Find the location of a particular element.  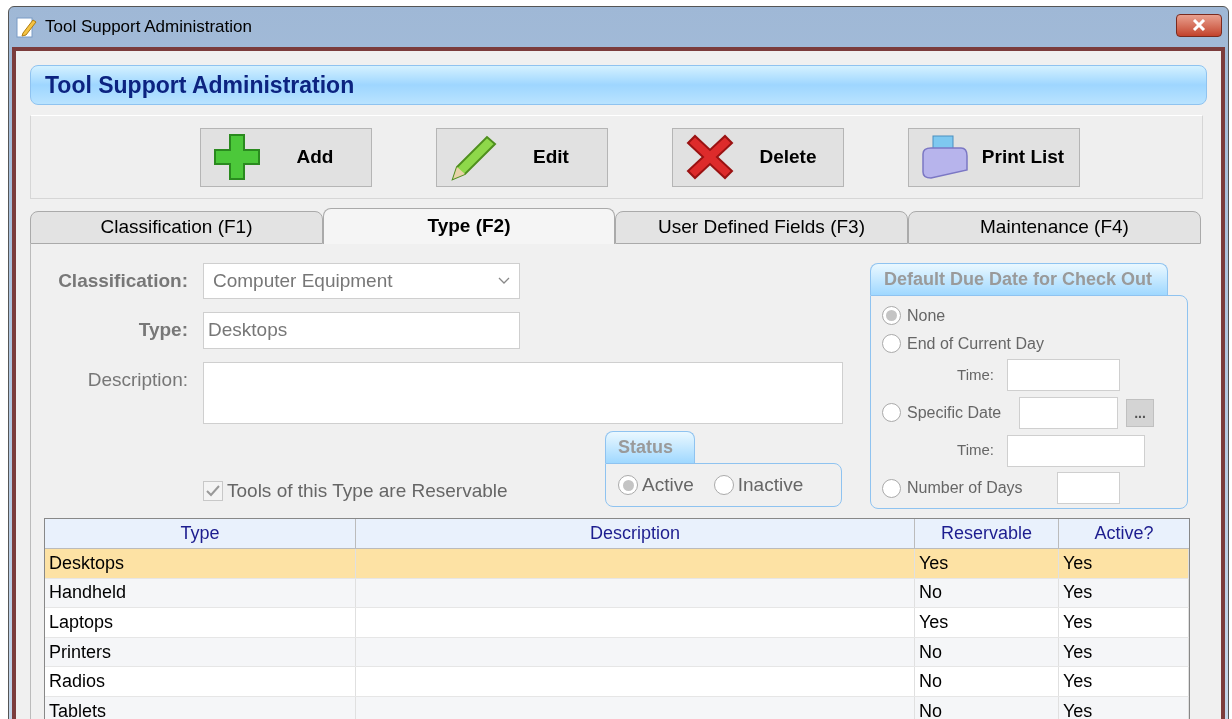

table-cell-text: Desktops is located at coordinates (87, 563).